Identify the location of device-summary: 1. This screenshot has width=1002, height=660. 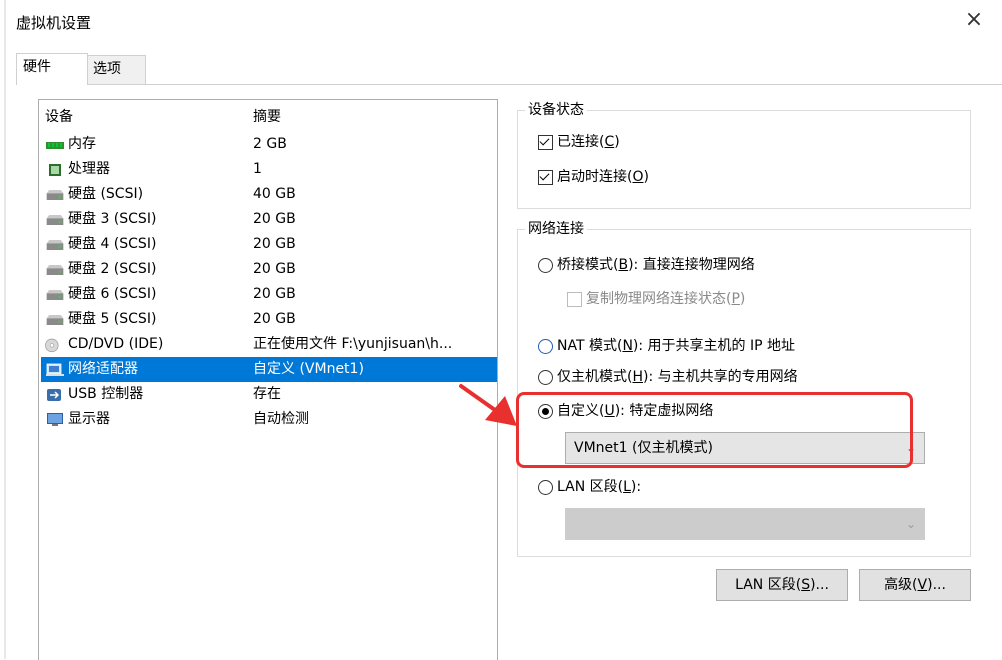
(257, 169).